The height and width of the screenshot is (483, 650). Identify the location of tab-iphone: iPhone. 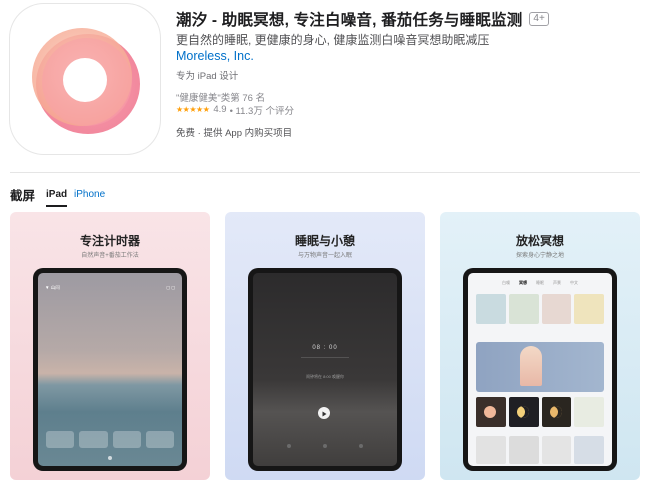
(89, 197).